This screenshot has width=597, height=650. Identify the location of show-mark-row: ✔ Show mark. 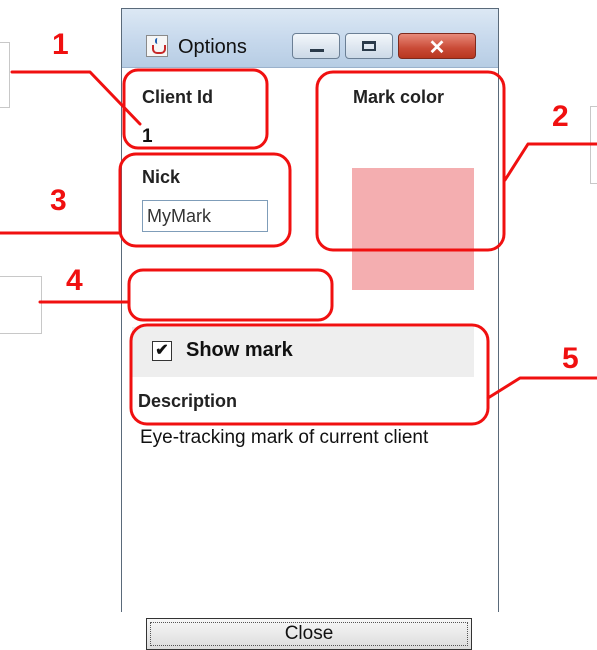
(303, 352).